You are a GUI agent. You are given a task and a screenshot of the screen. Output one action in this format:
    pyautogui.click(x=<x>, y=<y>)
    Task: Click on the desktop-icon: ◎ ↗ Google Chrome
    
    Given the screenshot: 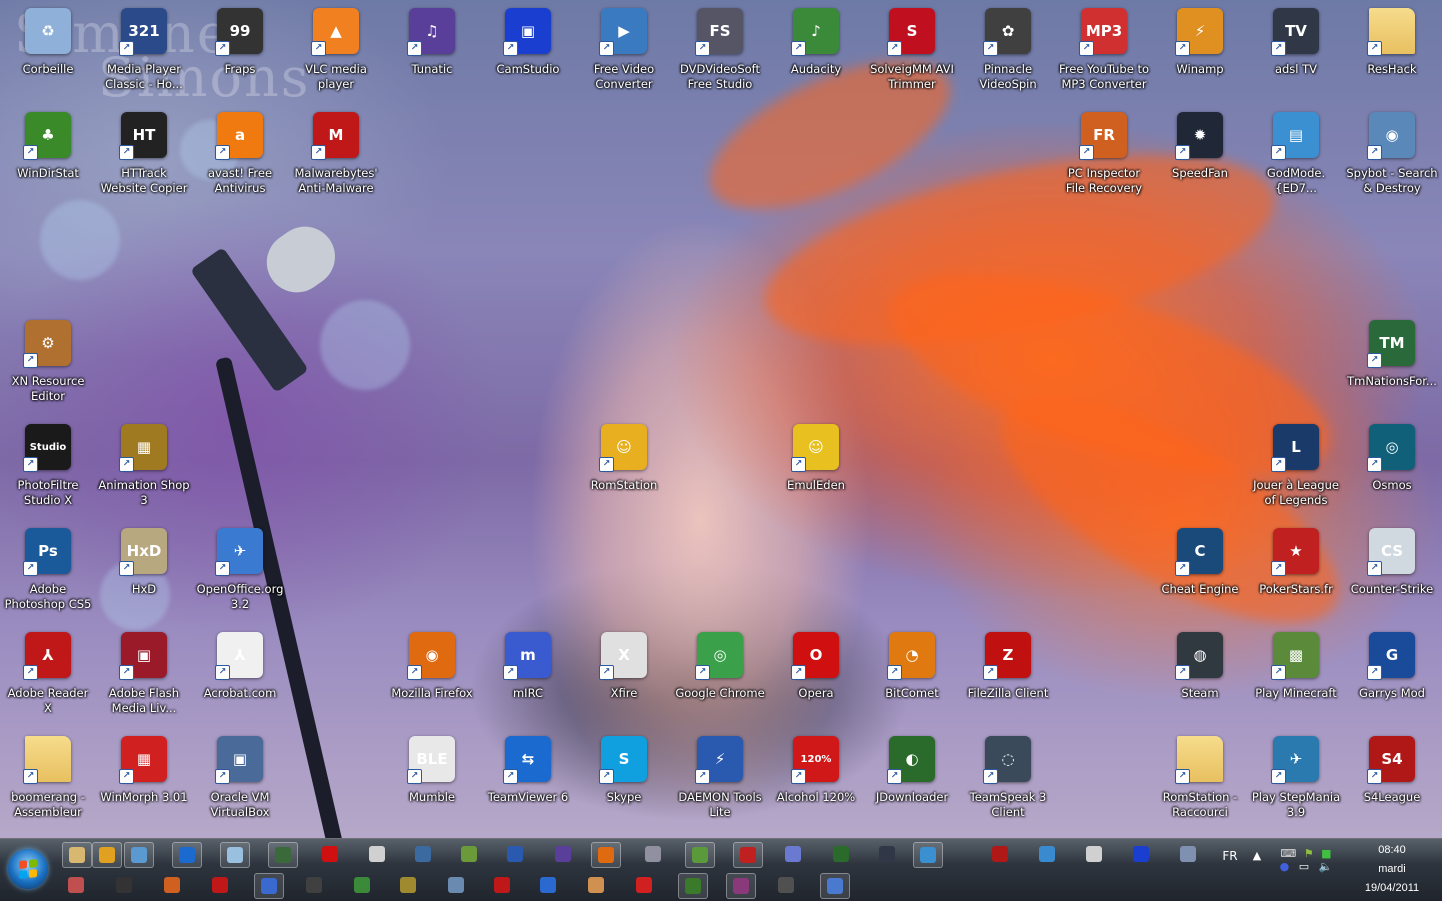 What is the action you would take?
    pyautogui.click(x=720, y=677)
    